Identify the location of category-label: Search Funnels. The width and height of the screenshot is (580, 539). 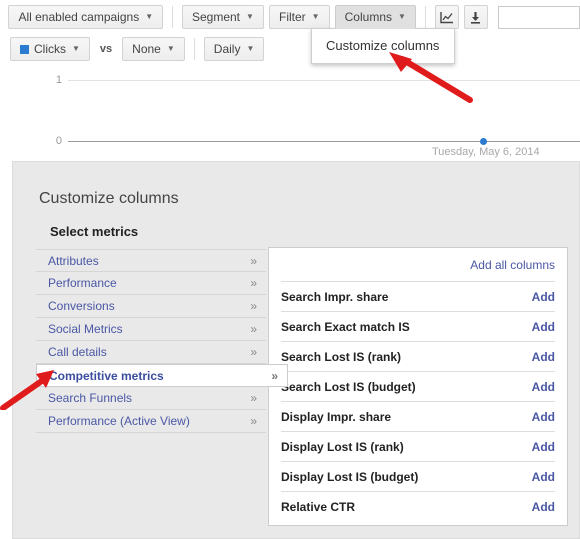
(90, 398).